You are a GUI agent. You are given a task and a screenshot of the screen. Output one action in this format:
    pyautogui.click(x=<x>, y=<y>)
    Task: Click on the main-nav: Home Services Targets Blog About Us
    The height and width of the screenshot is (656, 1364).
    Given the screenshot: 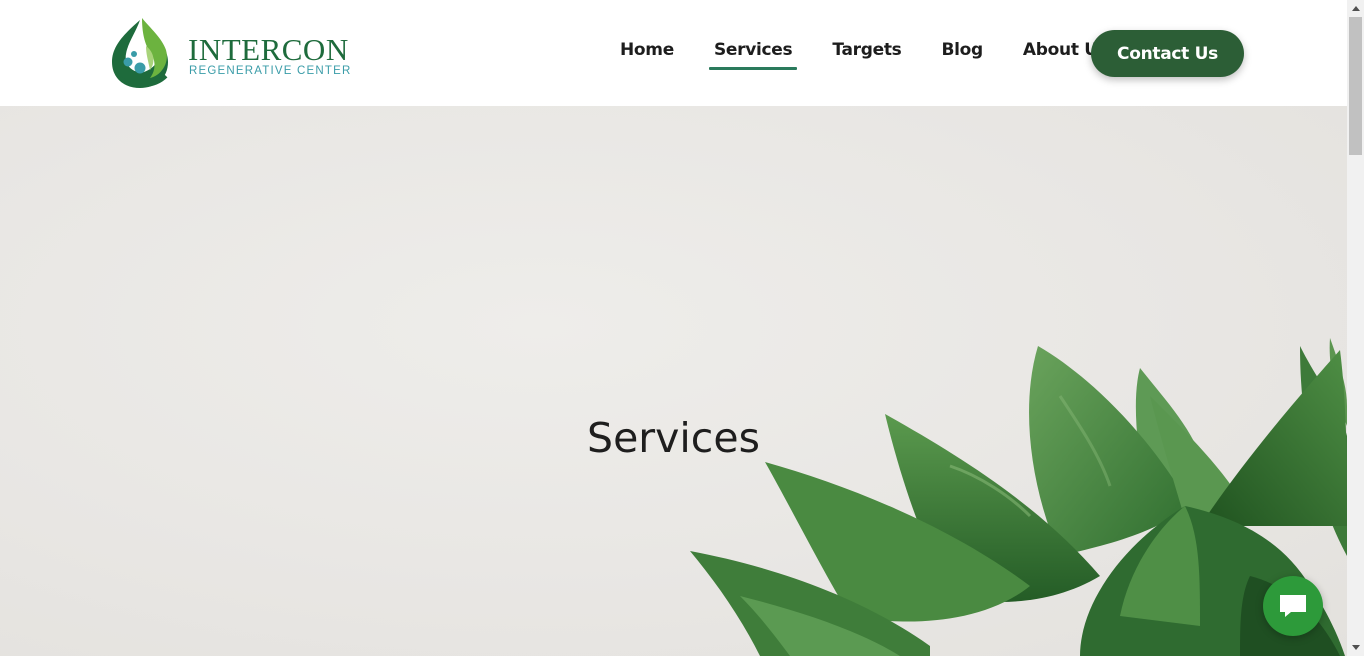 What is the action you would take?
    pyautogui.click(x=864, y=52)
    